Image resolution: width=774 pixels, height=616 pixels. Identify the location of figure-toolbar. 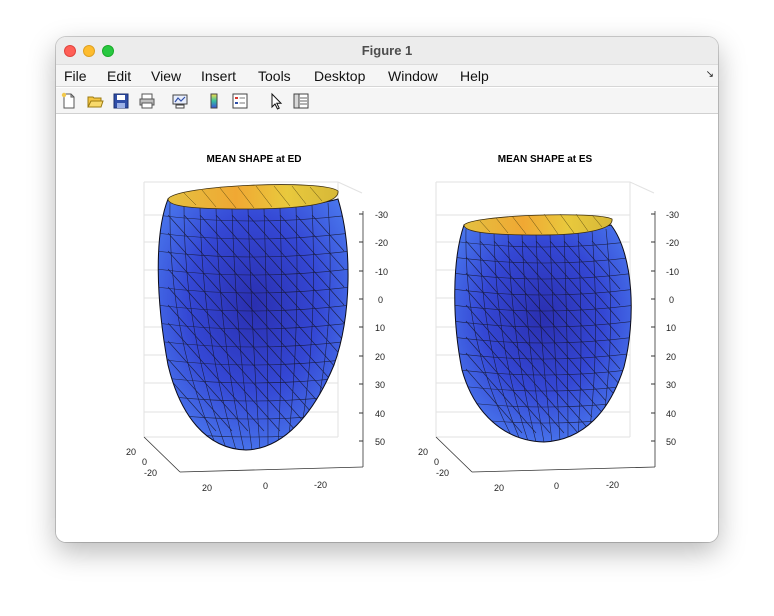
(387, 101).